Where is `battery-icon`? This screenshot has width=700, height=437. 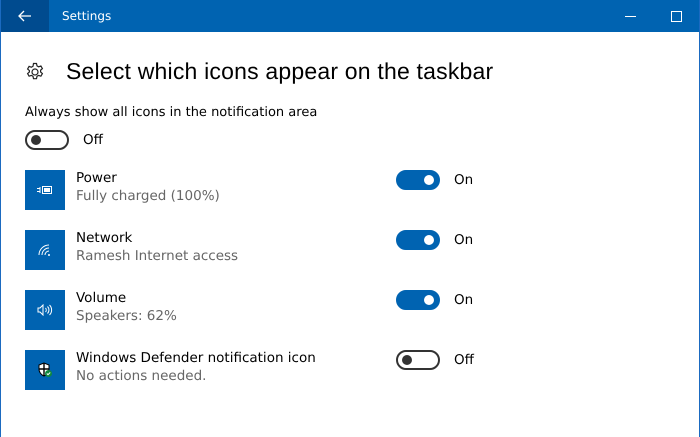
battery-icon is located at coordinates (45, 190).